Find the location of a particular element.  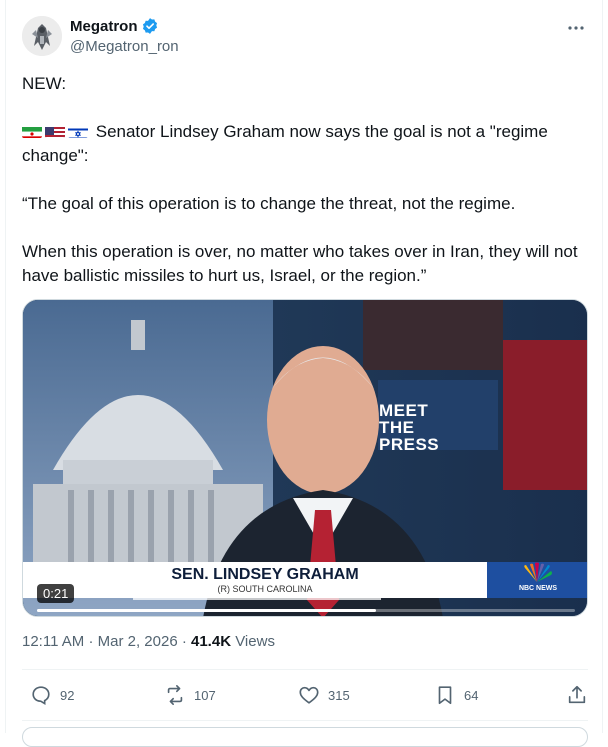

share-icon is located at coordinates (577, 694).